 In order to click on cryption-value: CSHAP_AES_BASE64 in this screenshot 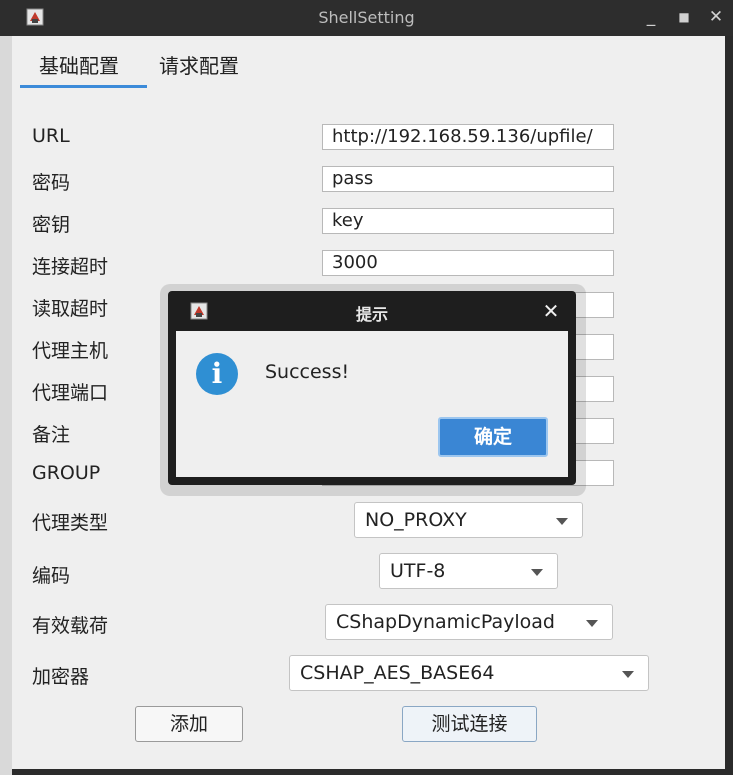, I will do `click(397, 673)`.